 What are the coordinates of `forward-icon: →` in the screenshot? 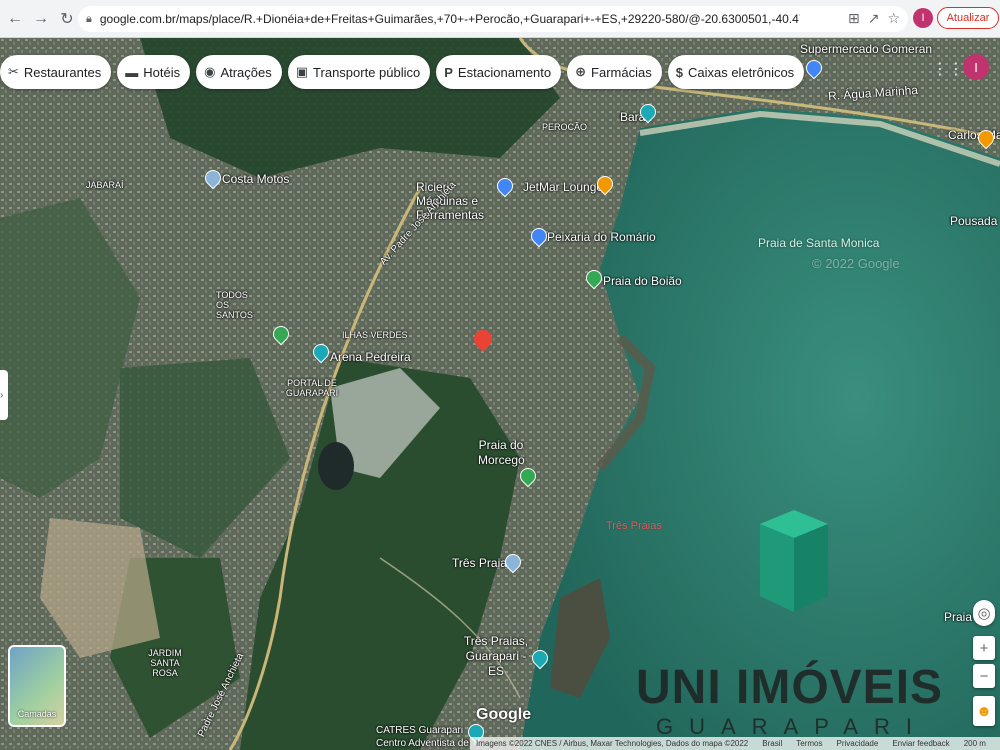 It's located at (41, 19).